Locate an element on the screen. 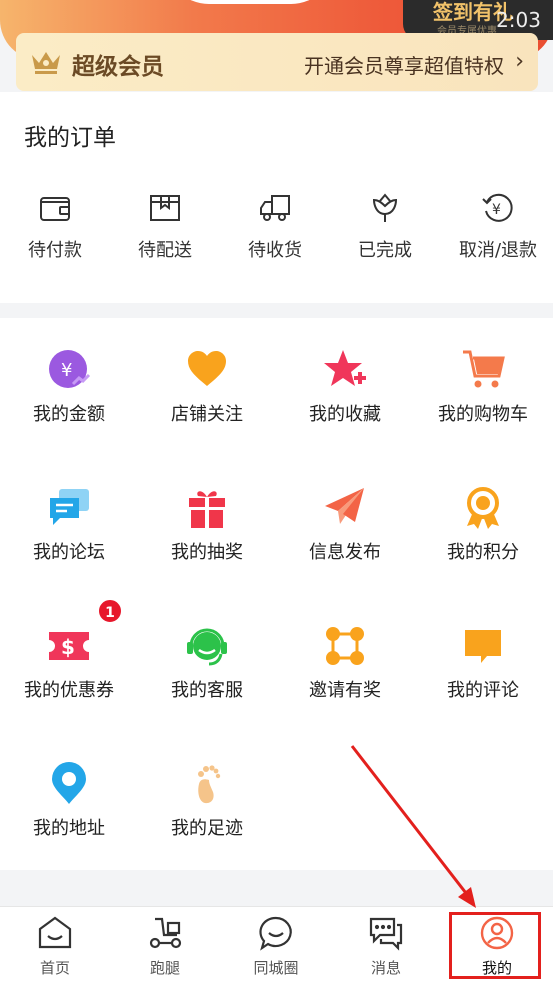 The width and height of the screenshot is (553, 983). coupon-icon: $ is located at coordinates (69, 646).